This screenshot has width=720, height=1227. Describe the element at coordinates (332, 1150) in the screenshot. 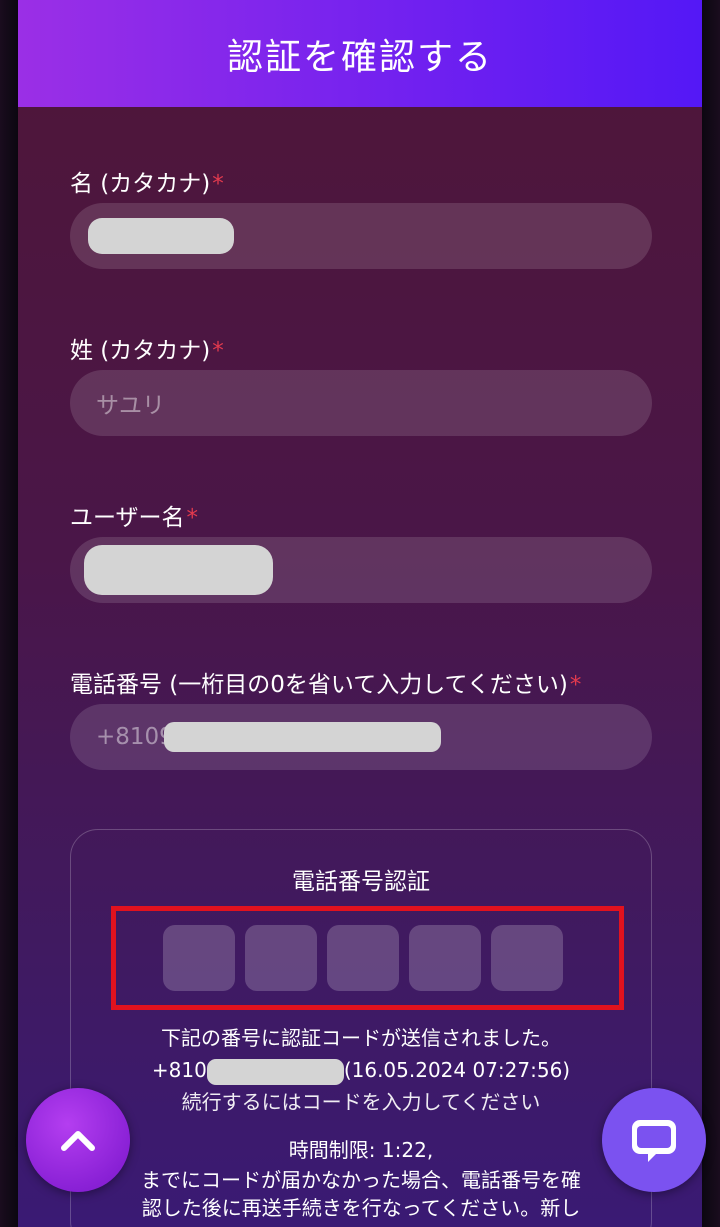

I see `time-limit-label: 時間制限:` at that location.